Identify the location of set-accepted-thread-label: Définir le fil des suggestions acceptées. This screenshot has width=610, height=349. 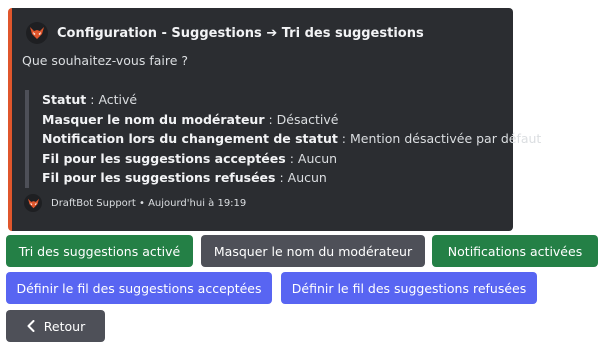
(139, 288).